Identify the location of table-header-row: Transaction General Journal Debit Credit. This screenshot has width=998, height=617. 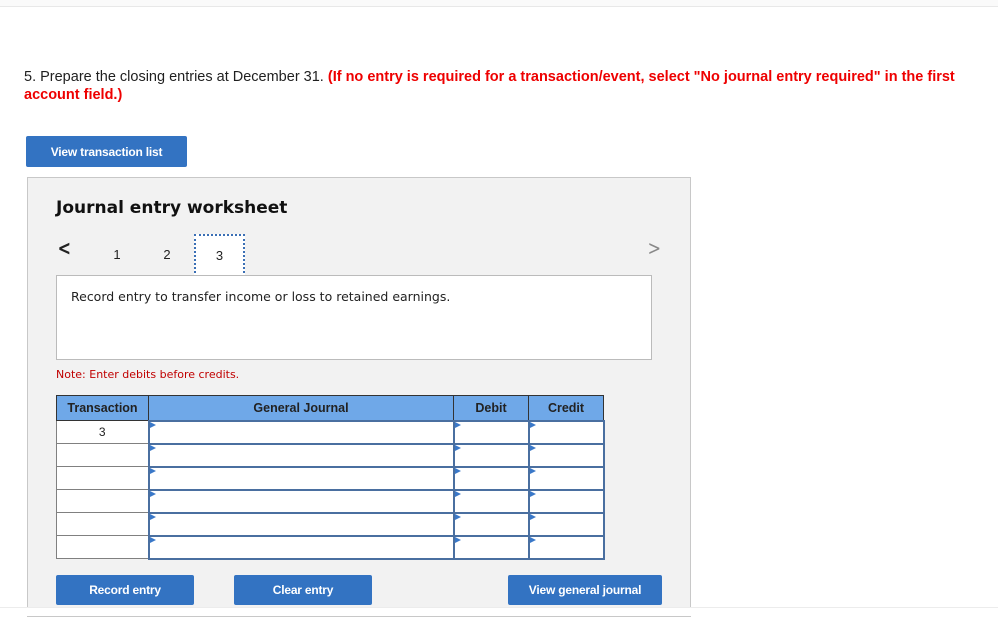
(330, 408).